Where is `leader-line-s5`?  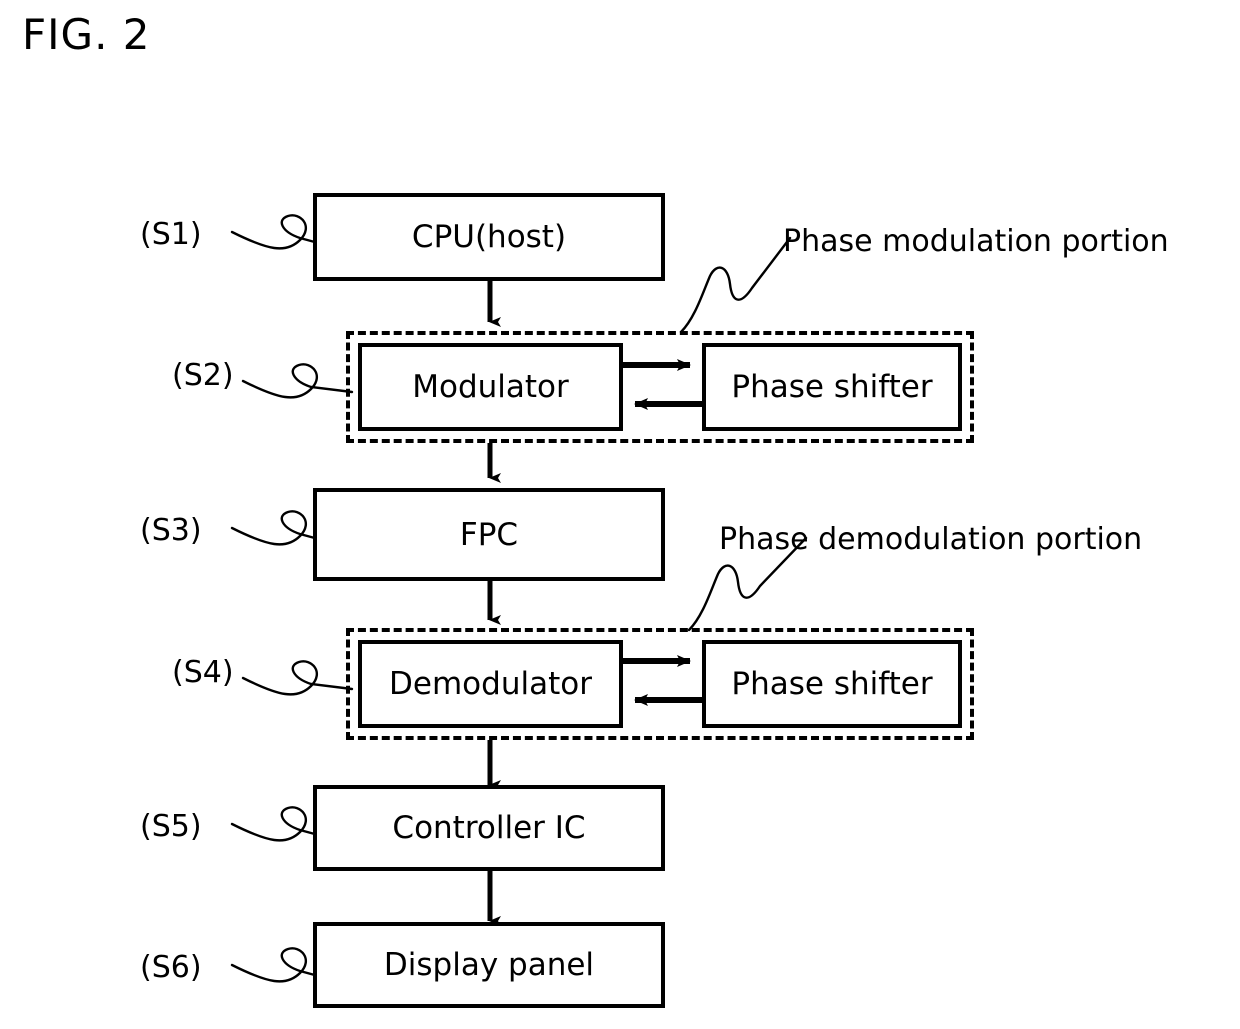 leader-line-s5 is located at coordinates (277, 824).